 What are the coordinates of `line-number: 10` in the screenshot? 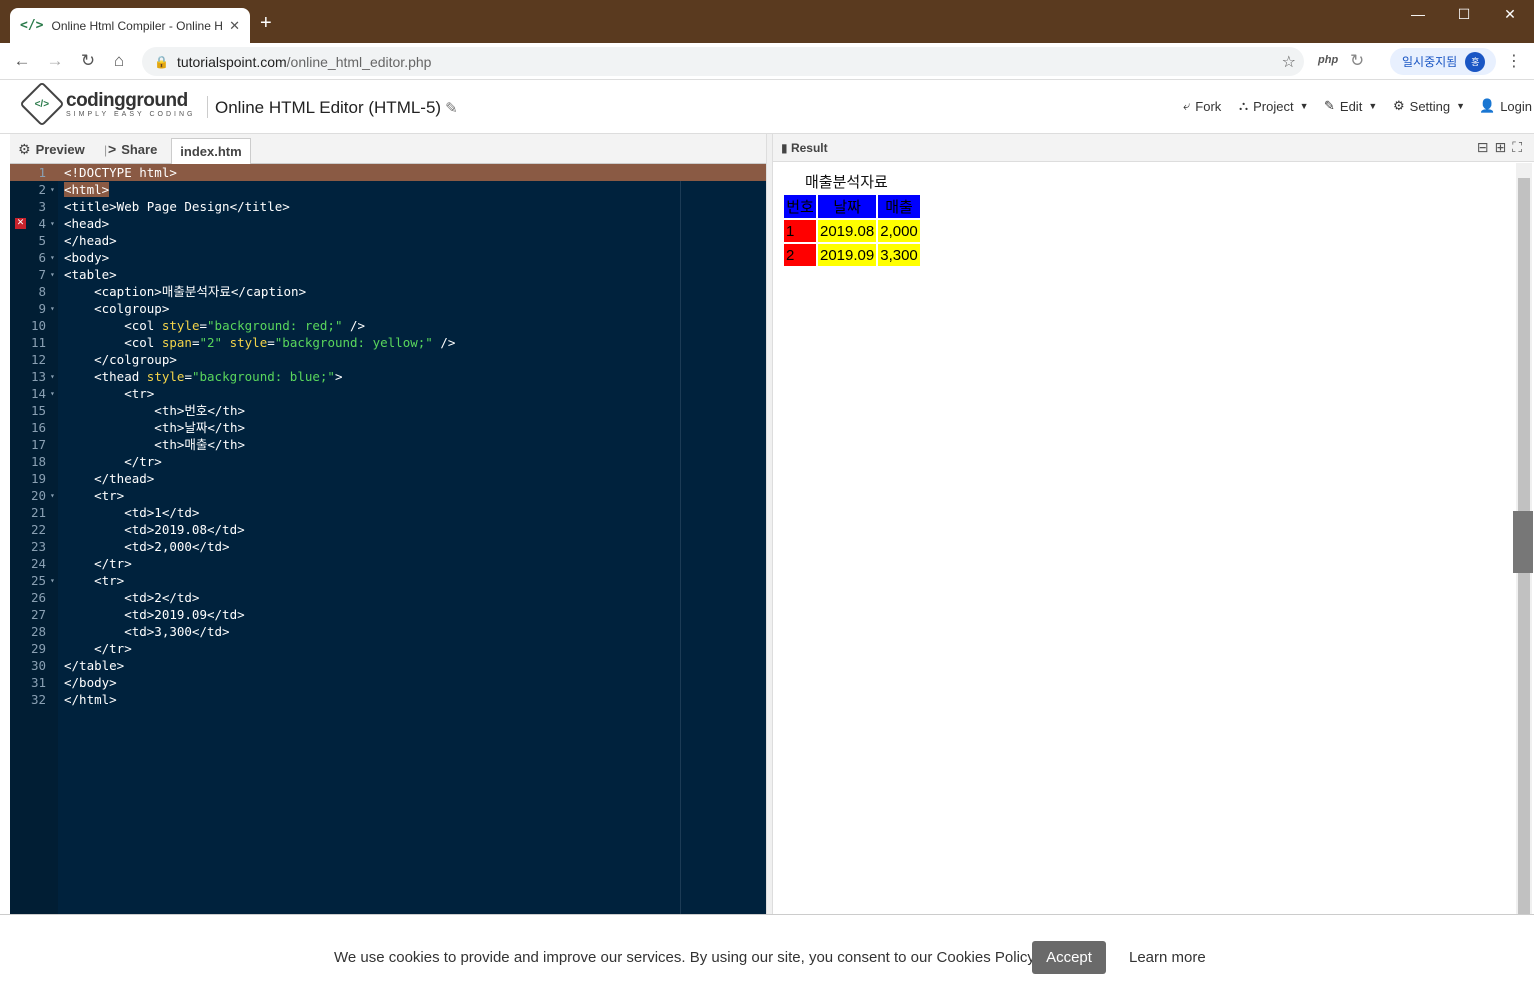 It's located at (38, 325).